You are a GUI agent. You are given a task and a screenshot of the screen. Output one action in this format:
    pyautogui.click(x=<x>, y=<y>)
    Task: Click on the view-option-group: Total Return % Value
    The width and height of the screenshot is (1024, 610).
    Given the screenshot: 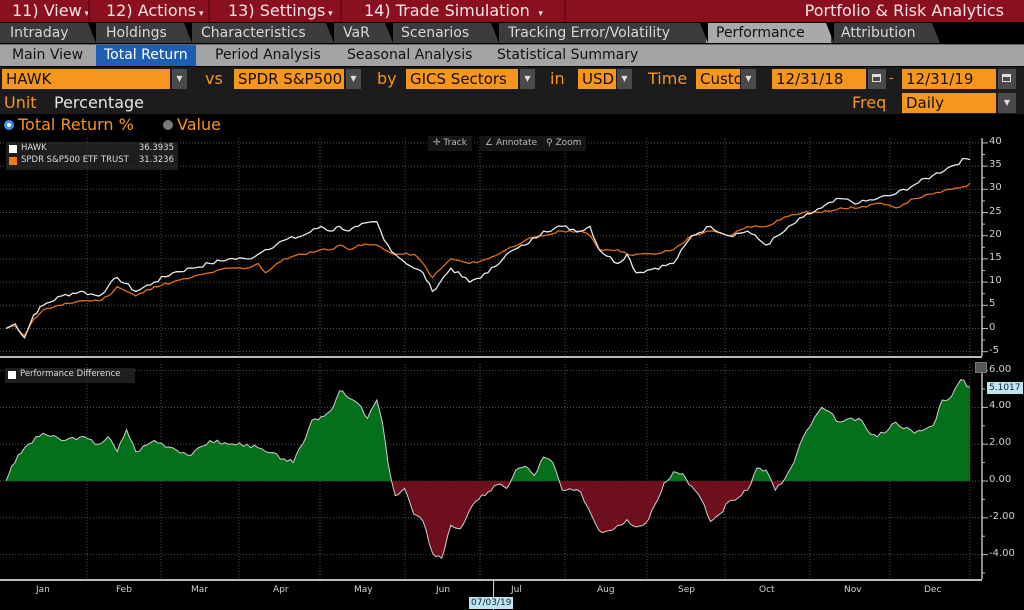 What is the action you would take?
    pyautogui.click(x=512, y=125)
    